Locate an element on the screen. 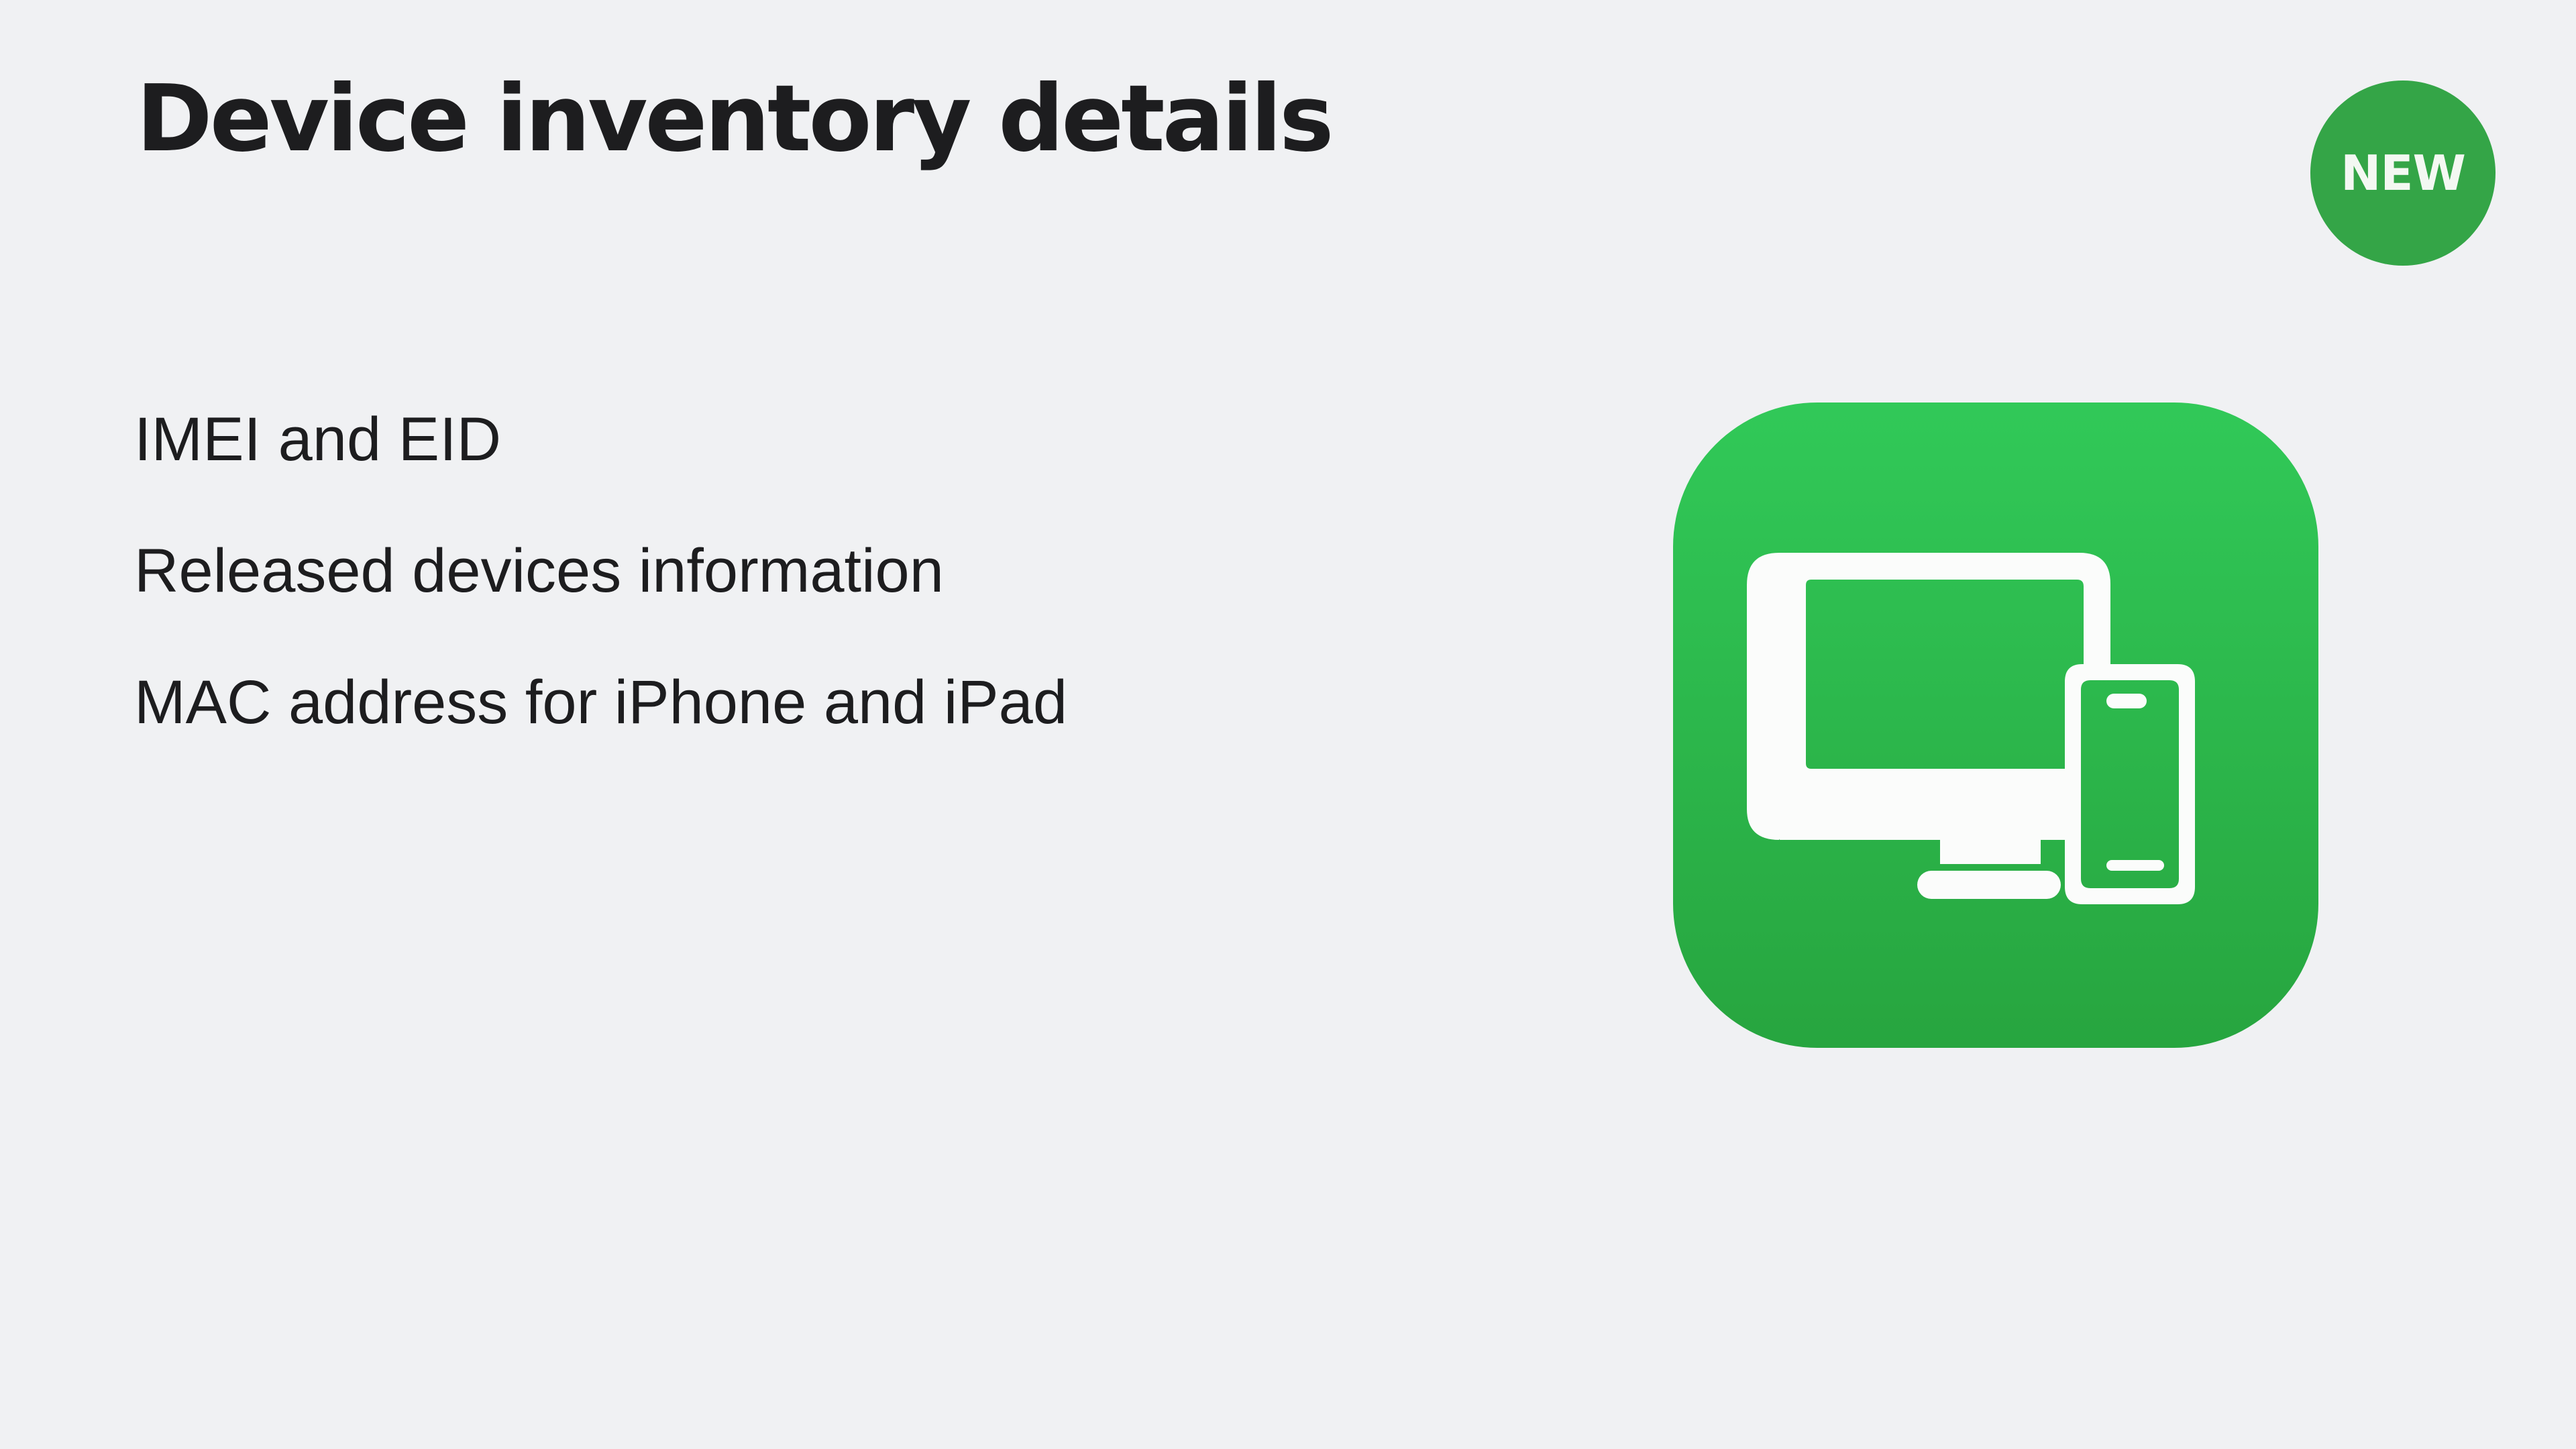 This screenshot has width=2576, height=1449. feature-item-mac-address: MAC address for iPhone and iPad is located at coordinates (601, 702).